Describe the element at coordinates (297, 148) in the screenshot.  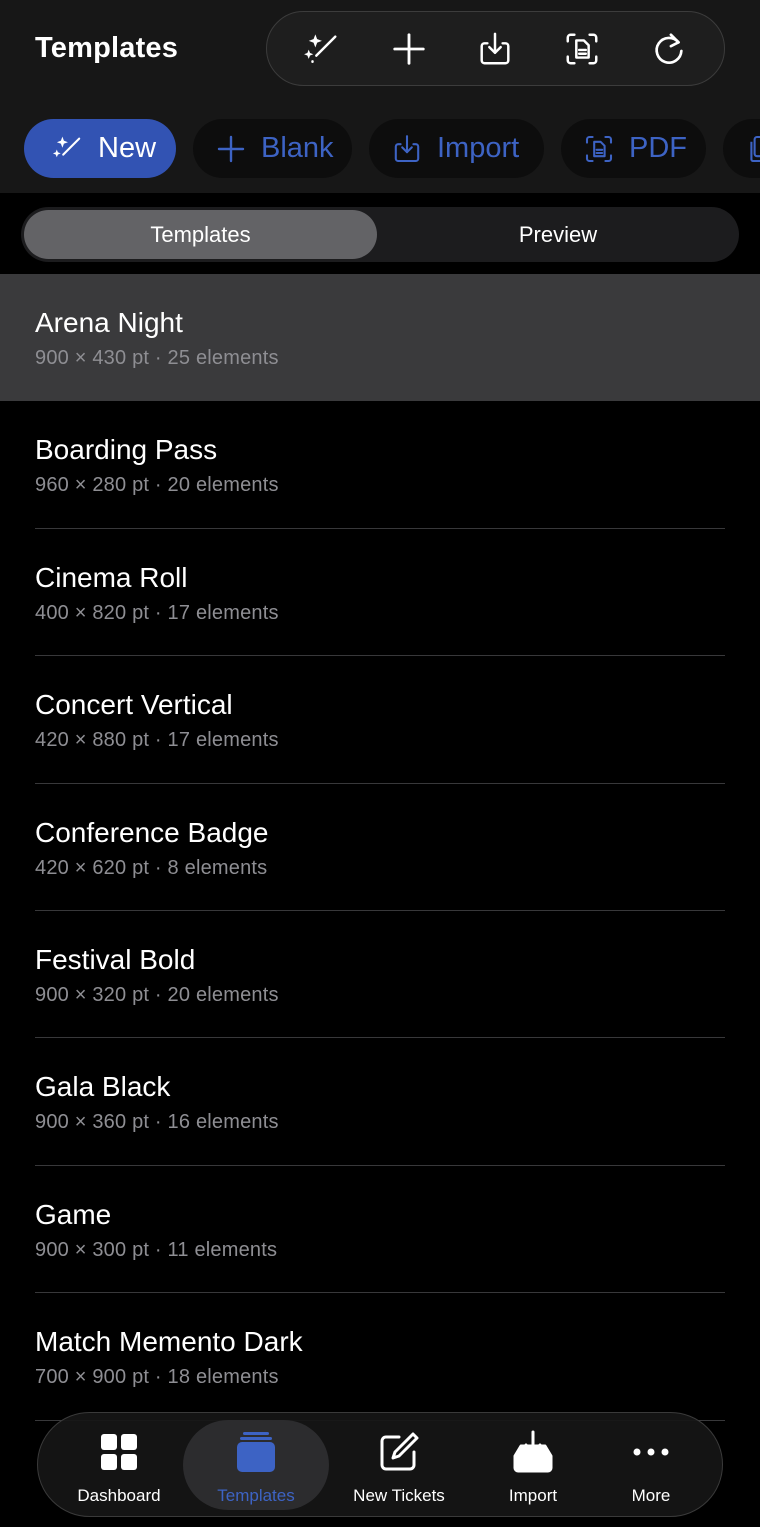
I see `chip-label: Blank` at that location.